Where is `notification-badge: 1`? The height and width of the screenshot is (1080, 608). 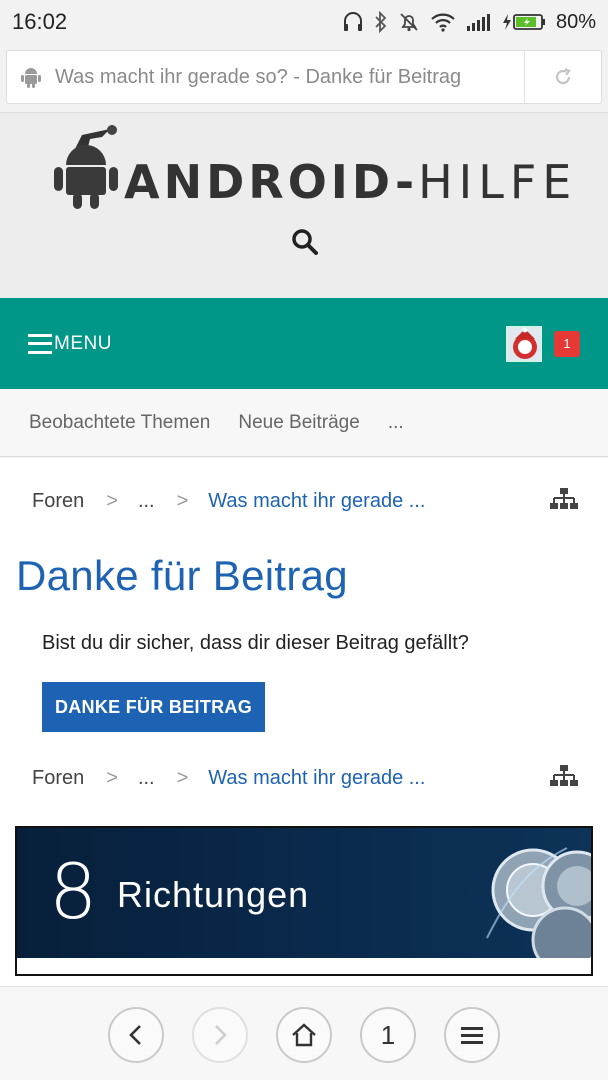 notification-badge: 1 is located at coordinates (567, 343).